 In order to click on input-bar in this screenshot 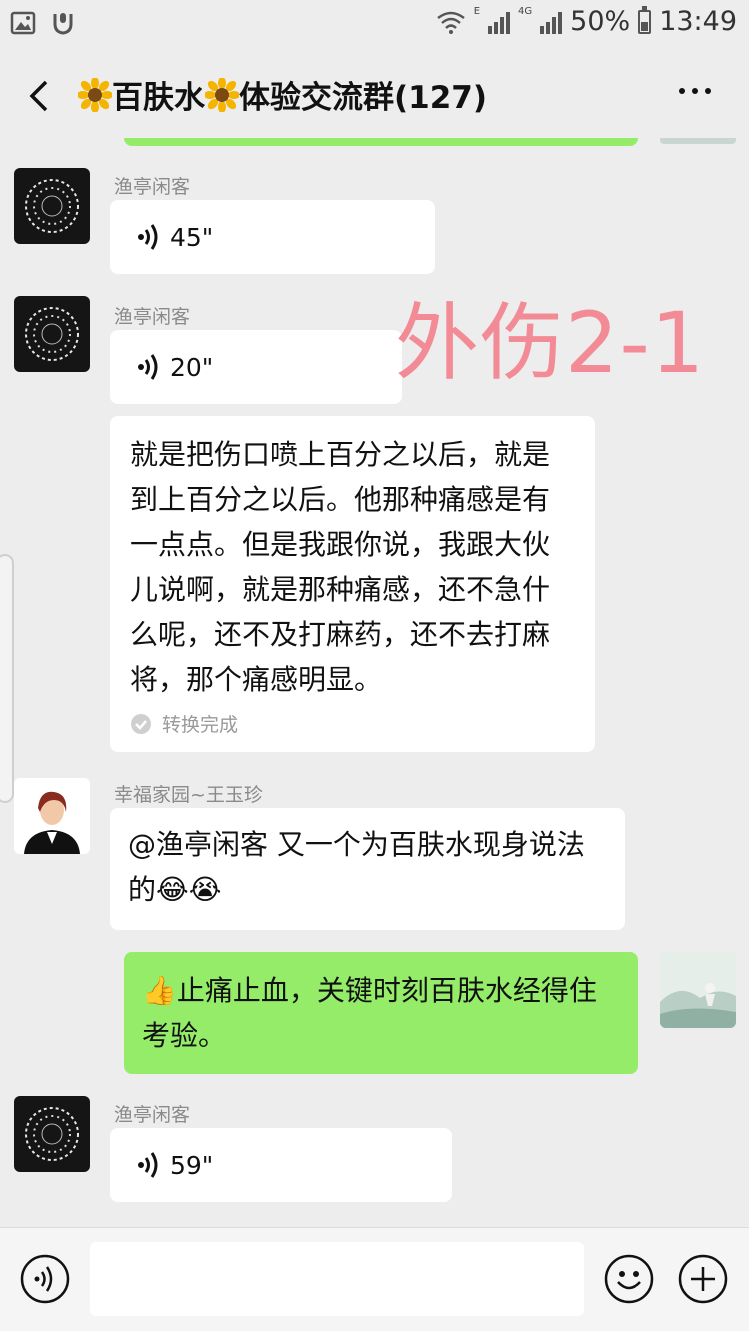, I will do `click(374, 1279)`.